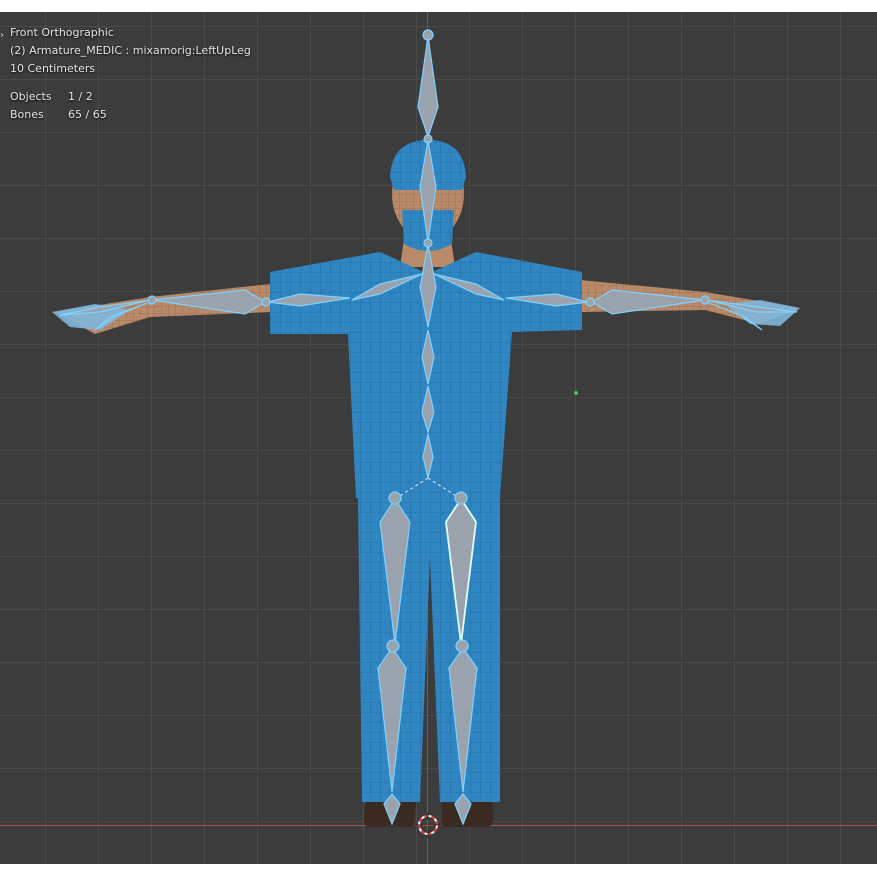  Describe the element at coordinates (130, 50) in the screenshot. I see `active-object-text: (2) Armature_MEDIC : mixamorig:LeftUpLeg` at that location.